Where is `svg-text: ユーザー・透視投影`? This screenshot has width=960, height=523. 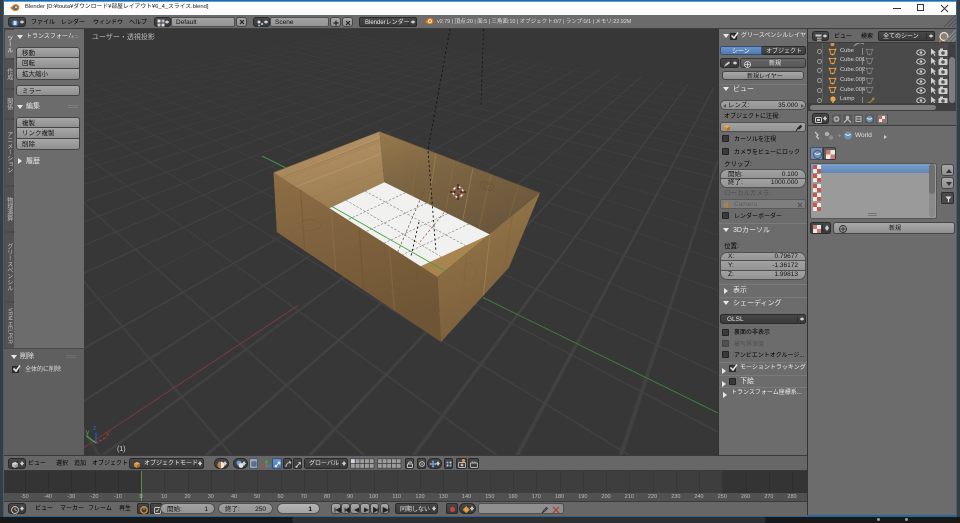 svg-text: ユーザー・透視投影 is located at coordinates (123, 36).